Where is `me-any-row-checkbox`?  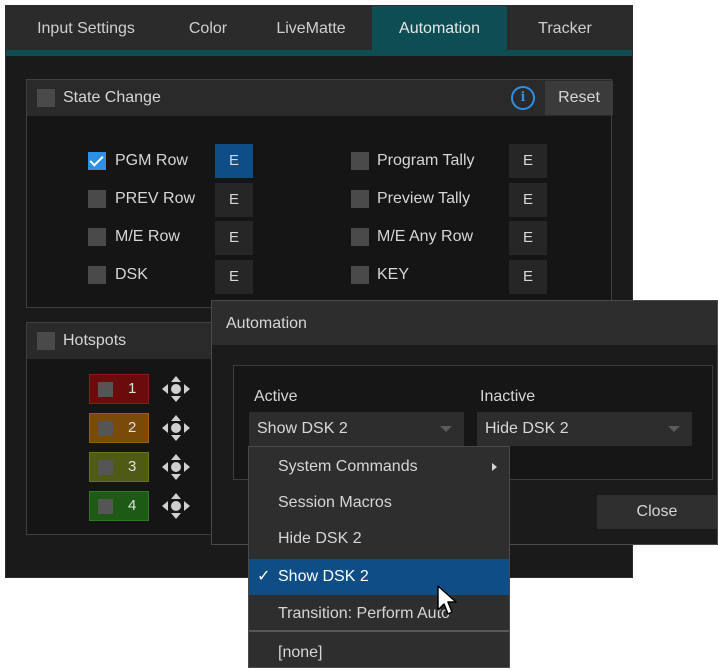
me-any-row-checkbox is located at coordinates (360, 237).